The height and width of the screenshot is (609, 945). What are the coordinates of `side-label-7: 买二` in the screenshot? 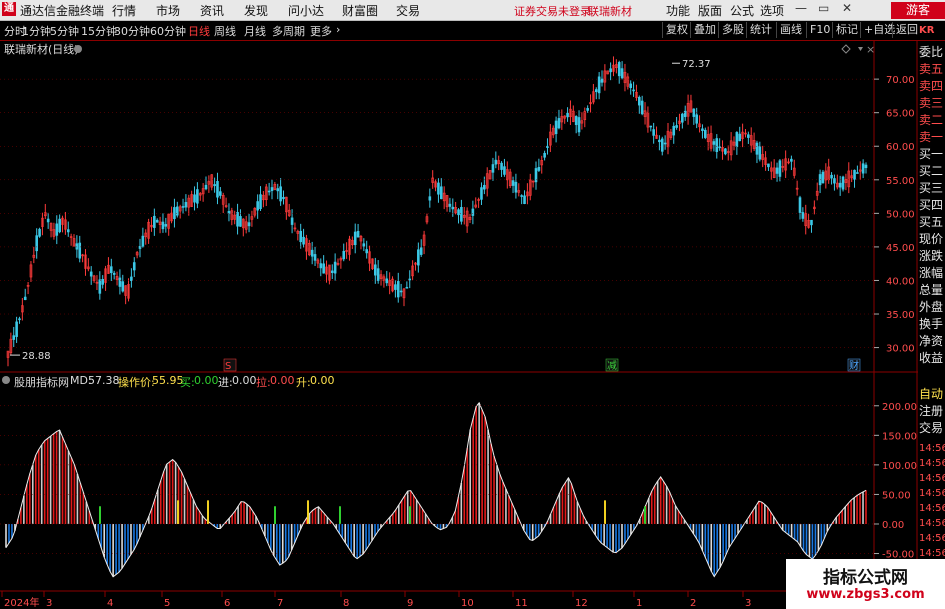 It's located at (931, 171).